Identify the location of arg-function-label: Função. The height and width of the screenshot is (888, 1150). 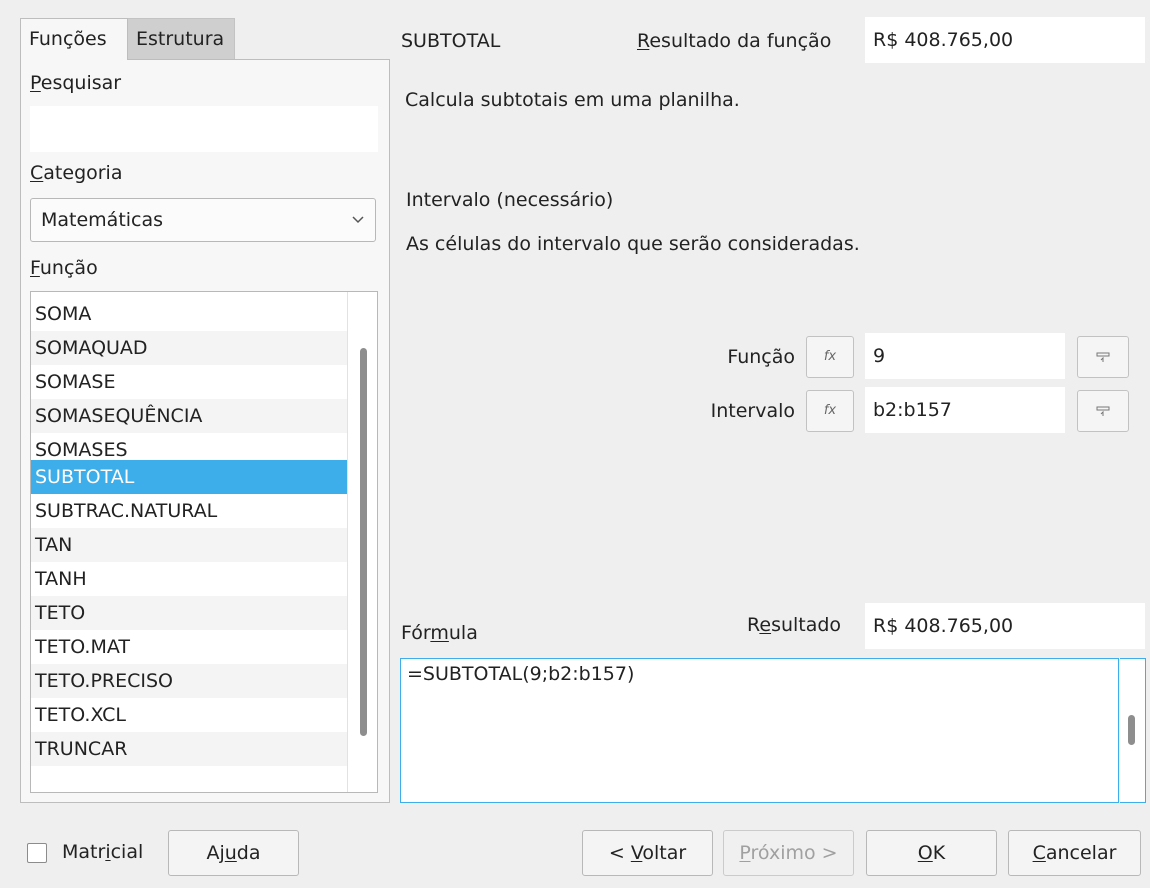
(761, 357).